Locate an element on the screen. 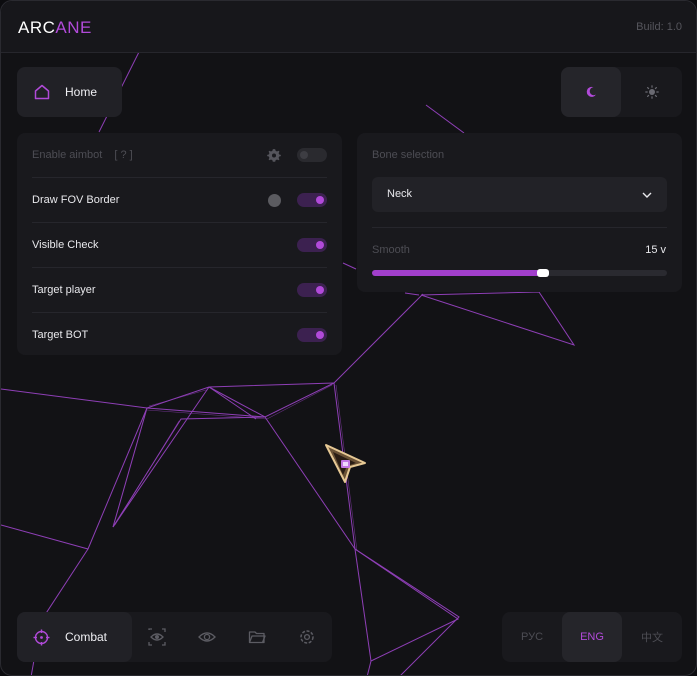 Image resolution: width=697 pixels, height=676 pixels. bottom-navigation: Combat is located at coordinates (174, 637).